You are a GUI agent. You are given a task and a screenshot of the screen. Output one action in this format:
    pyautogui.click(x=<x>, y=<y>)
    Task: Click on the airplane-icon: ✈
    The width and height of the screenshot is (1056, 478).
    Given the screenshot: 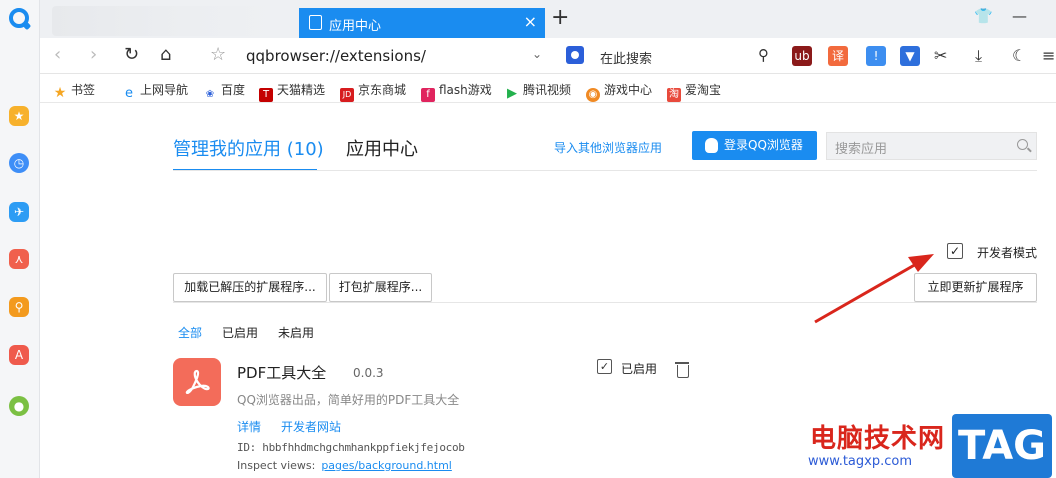 What is the action you would take?
    pyautogui.click(x=19, y=212)
    